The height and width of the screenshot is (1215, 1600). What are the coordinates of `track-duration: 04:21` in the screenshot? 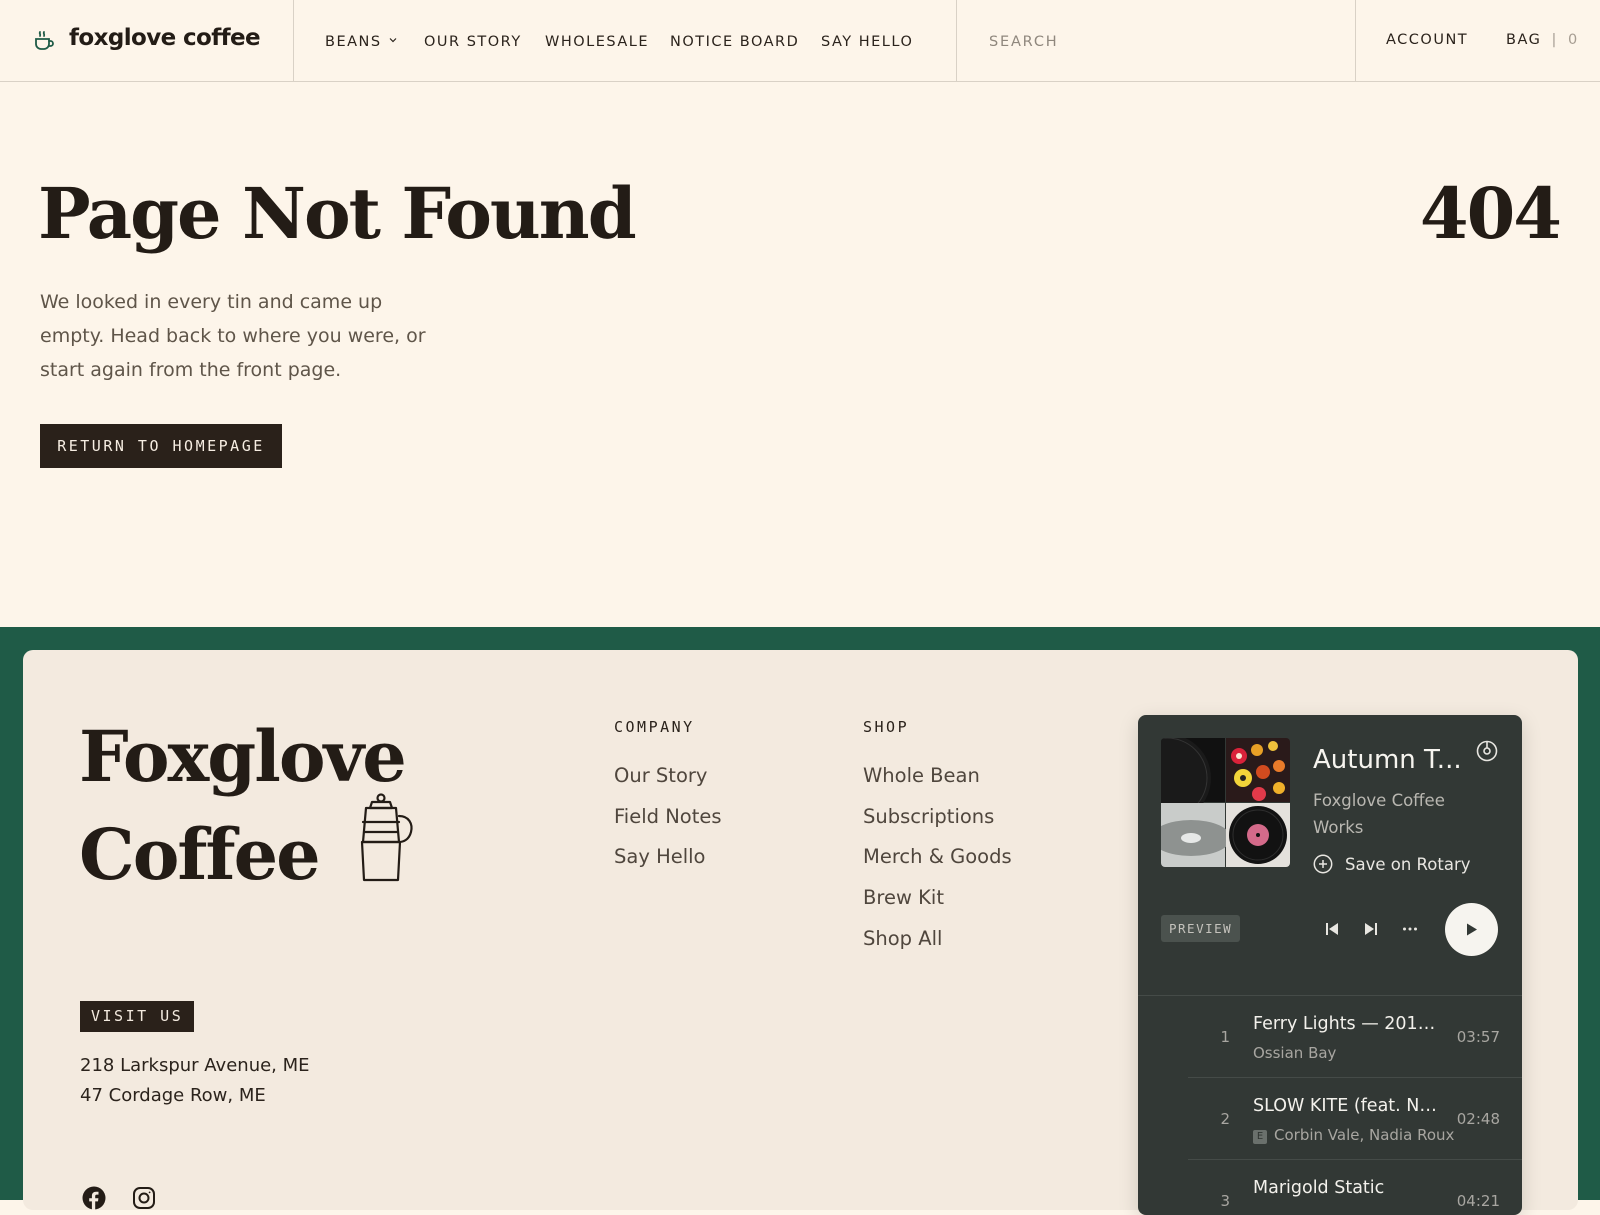 It's located at (1478, 1201).